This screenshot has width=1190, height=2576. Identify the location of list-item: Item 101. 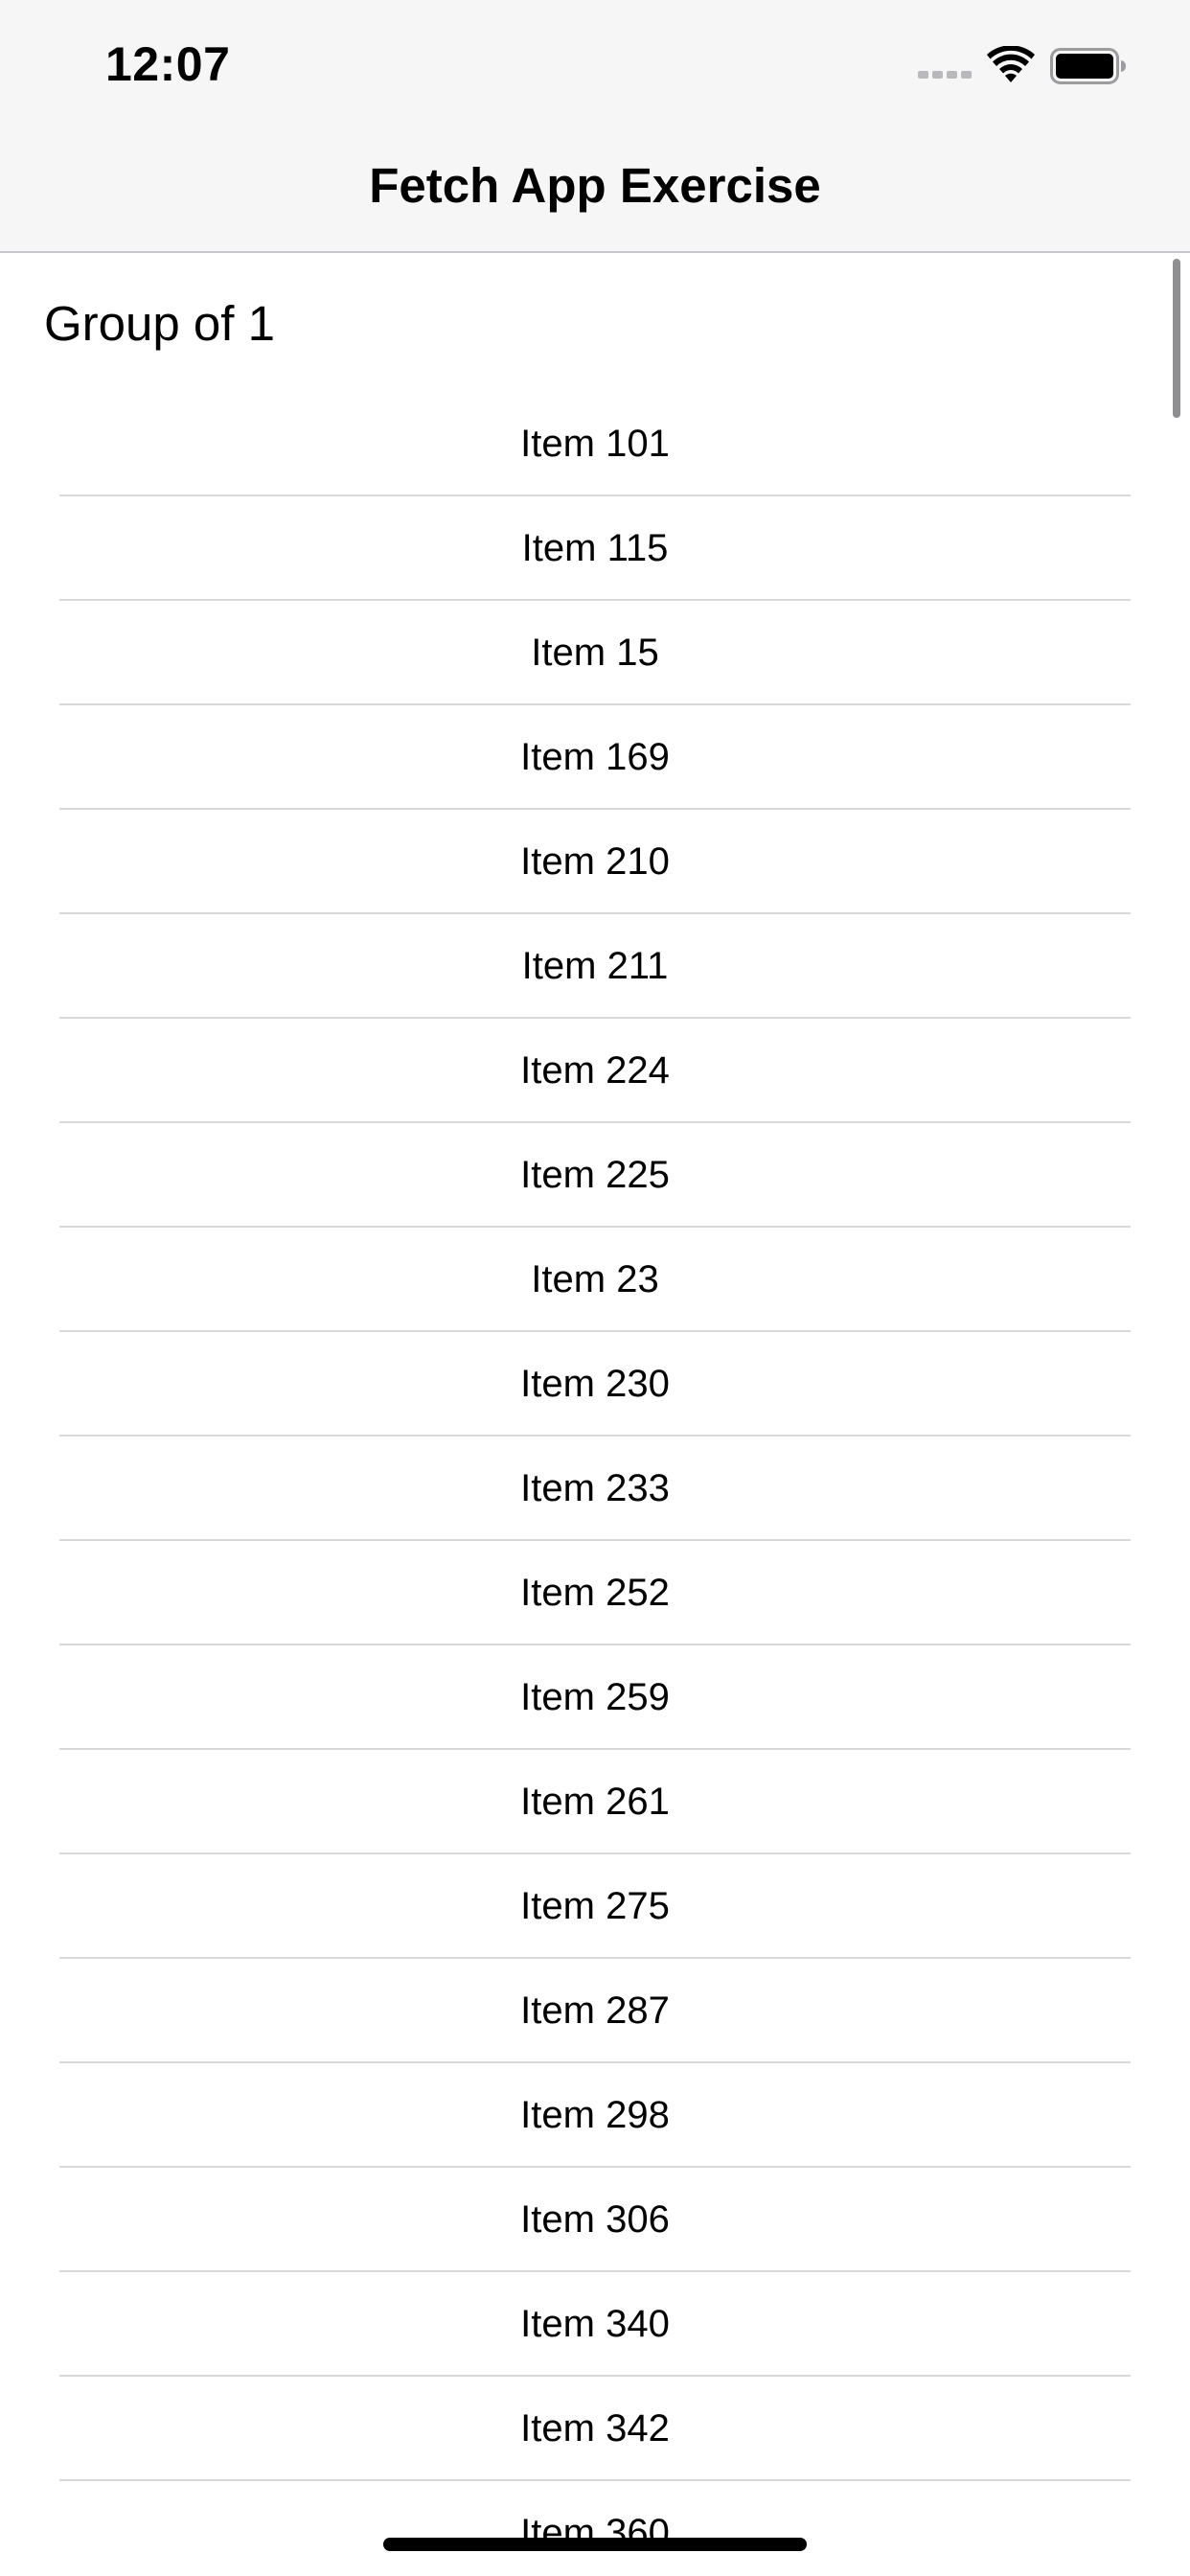
(595, 444).